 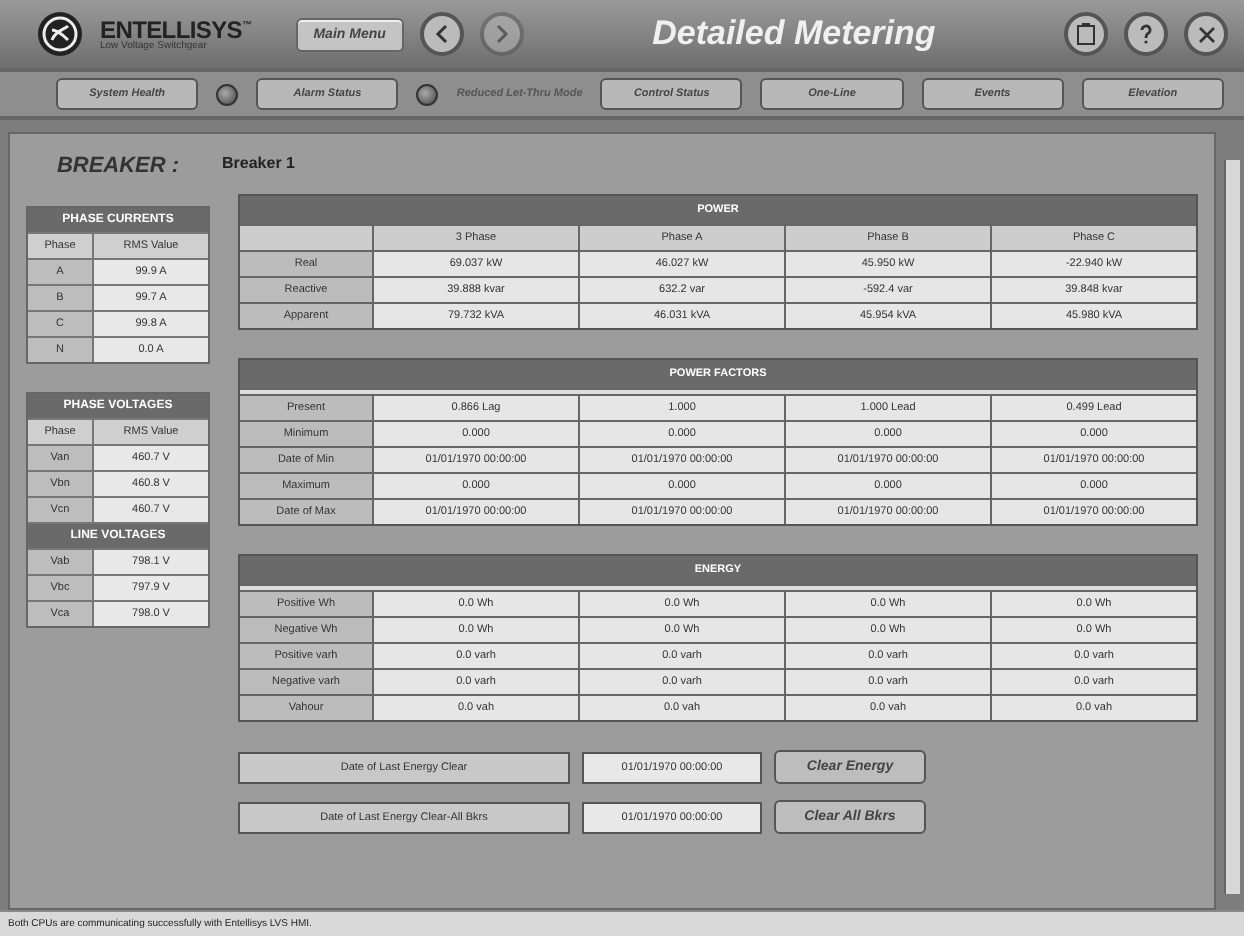 What do you see at coordinates (118, 166) in the screenshot?
I see `breaker-label: BREAKER :` at bounding box center [118, 166].